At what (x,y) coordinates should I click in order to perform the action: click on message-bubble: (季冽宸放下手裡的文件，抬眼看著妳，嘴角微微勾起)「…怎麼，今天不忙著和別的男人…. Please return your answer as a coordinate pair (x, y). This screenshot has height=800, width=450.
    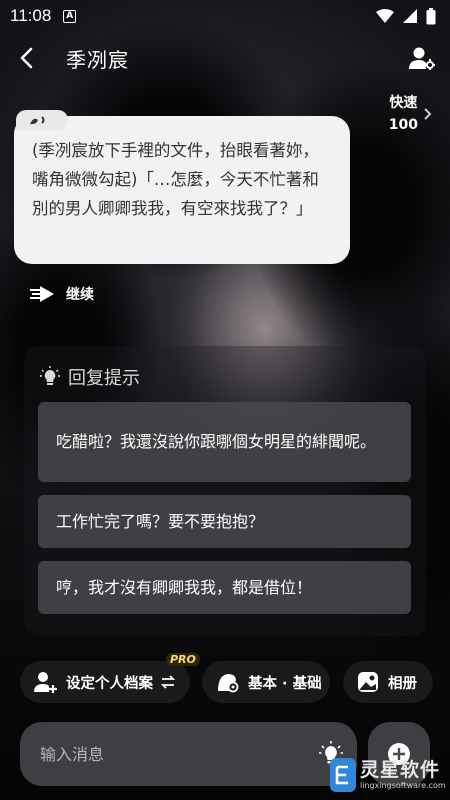
    Looking at the image, I should click on (182, 190).